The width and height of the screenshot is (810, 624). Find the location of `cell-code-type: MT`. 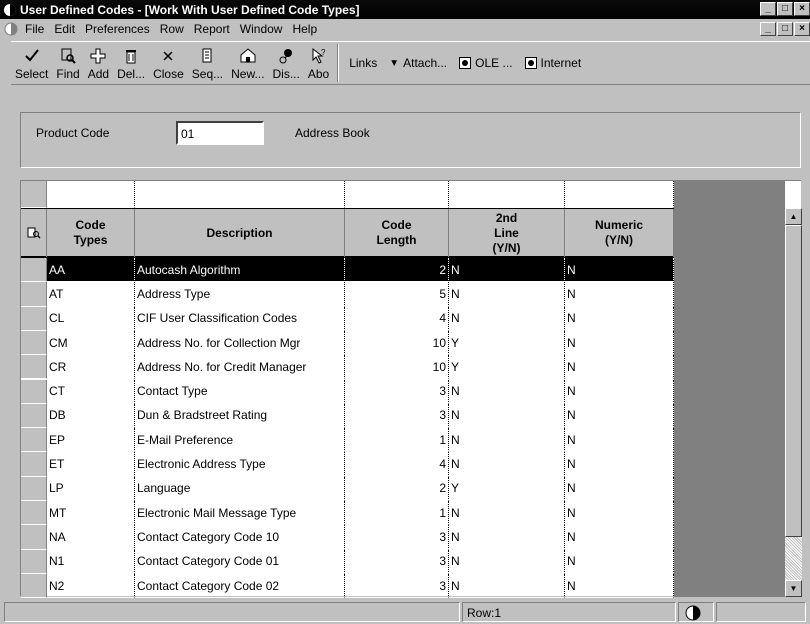

cell-code-type: MT is located at coordinates (91, 513).